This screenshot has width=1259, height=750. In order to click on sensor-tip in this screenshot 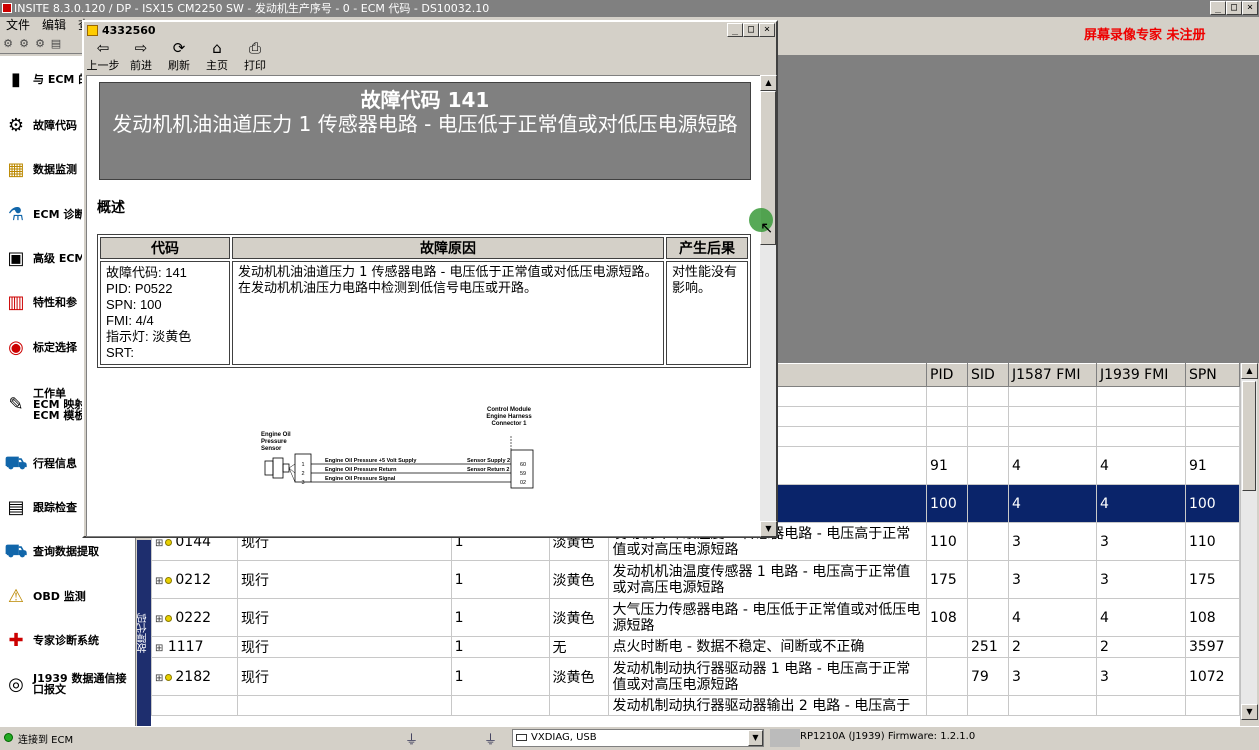, I will do `click(286, 468)`.